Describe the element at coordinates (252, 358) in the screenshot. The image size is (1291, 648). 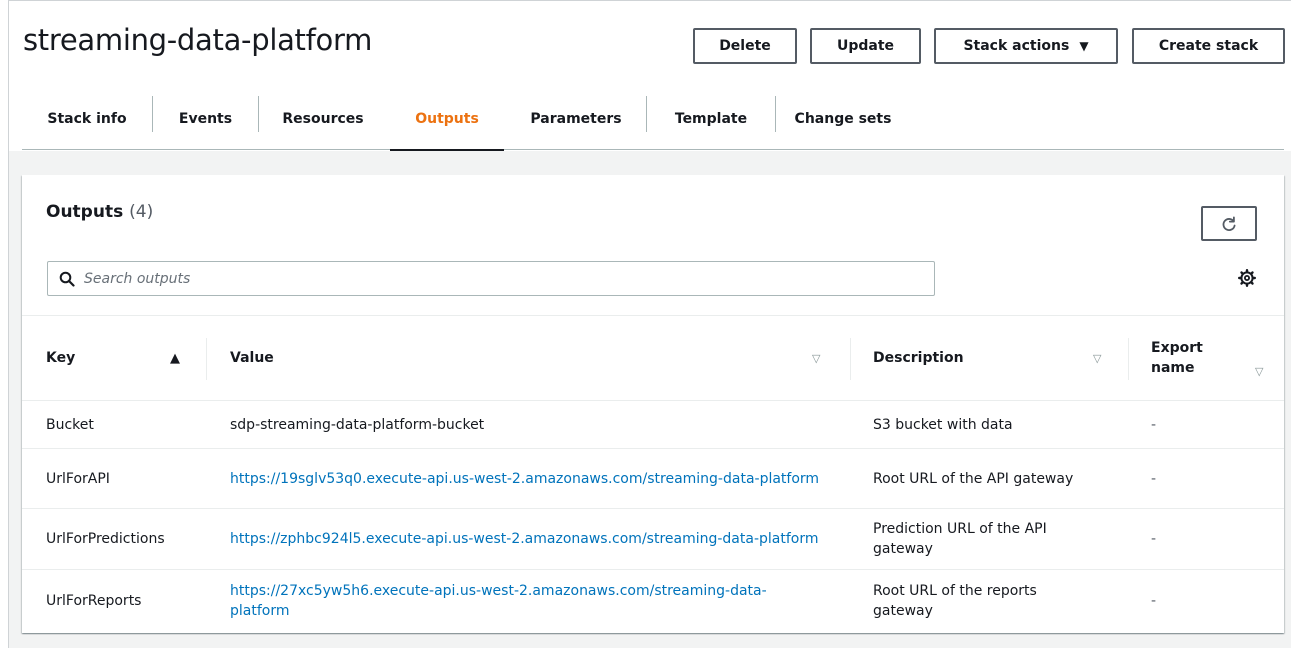
I see `column-value-label: Value` at that location.